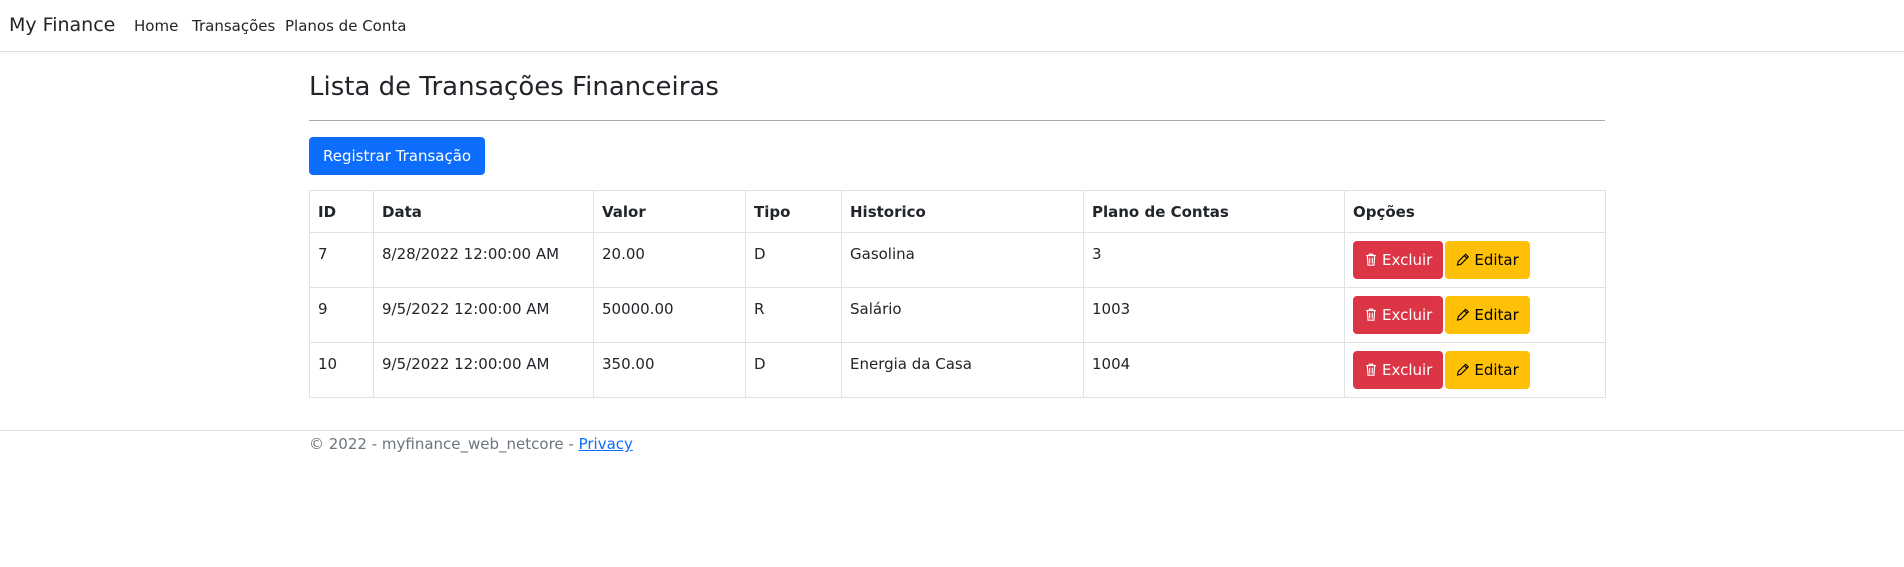 The width and height of the screenshot is (1904, 567). I want to click on cell-valor: 350.00, so click(669, 370).